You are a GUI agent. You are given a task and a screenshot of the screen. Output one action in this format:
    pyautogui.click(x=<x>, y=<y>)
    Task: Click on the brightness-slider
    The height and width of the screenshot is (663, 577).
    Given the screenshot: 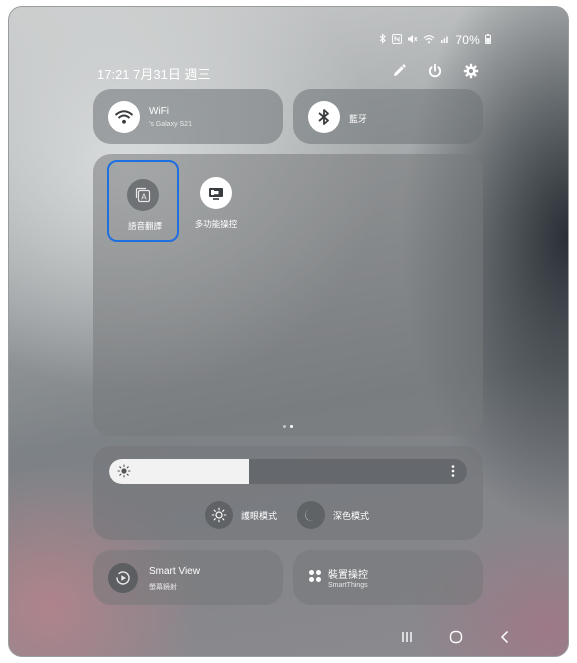 What is the action you would take?
    pyautogui.click(x=288, y=471)
    